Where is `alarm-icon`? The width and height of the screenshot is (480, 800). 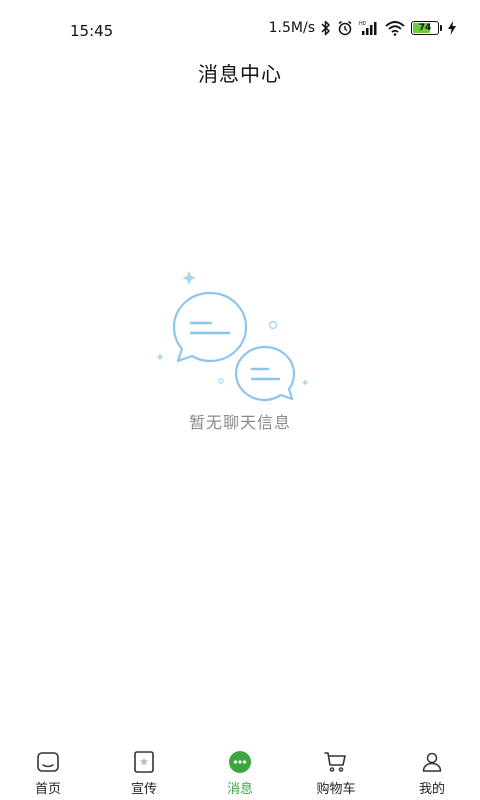 alarm-icon is located at coordinates (345, 28).